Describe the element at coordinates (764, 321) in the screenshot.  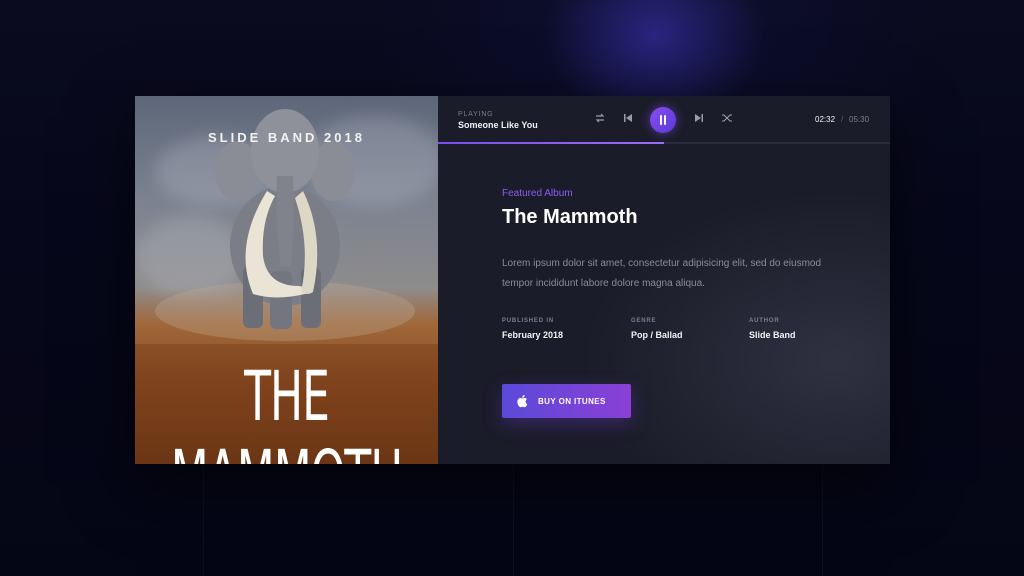
I see `meta-label: AUTHOR` at that location.